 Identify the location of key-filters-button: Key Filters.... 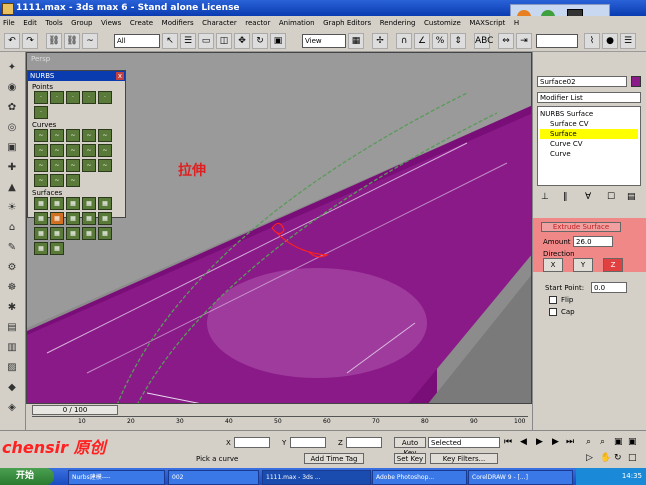
(464, 458).